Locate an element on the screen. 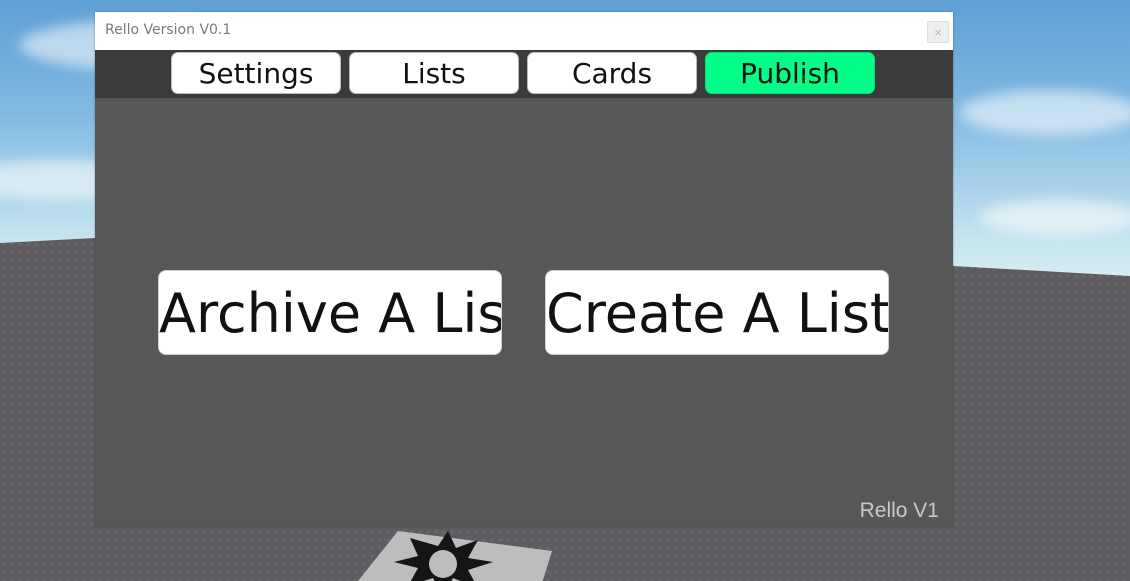  version-label: Rello V1 is located at coordinates (899, 510).